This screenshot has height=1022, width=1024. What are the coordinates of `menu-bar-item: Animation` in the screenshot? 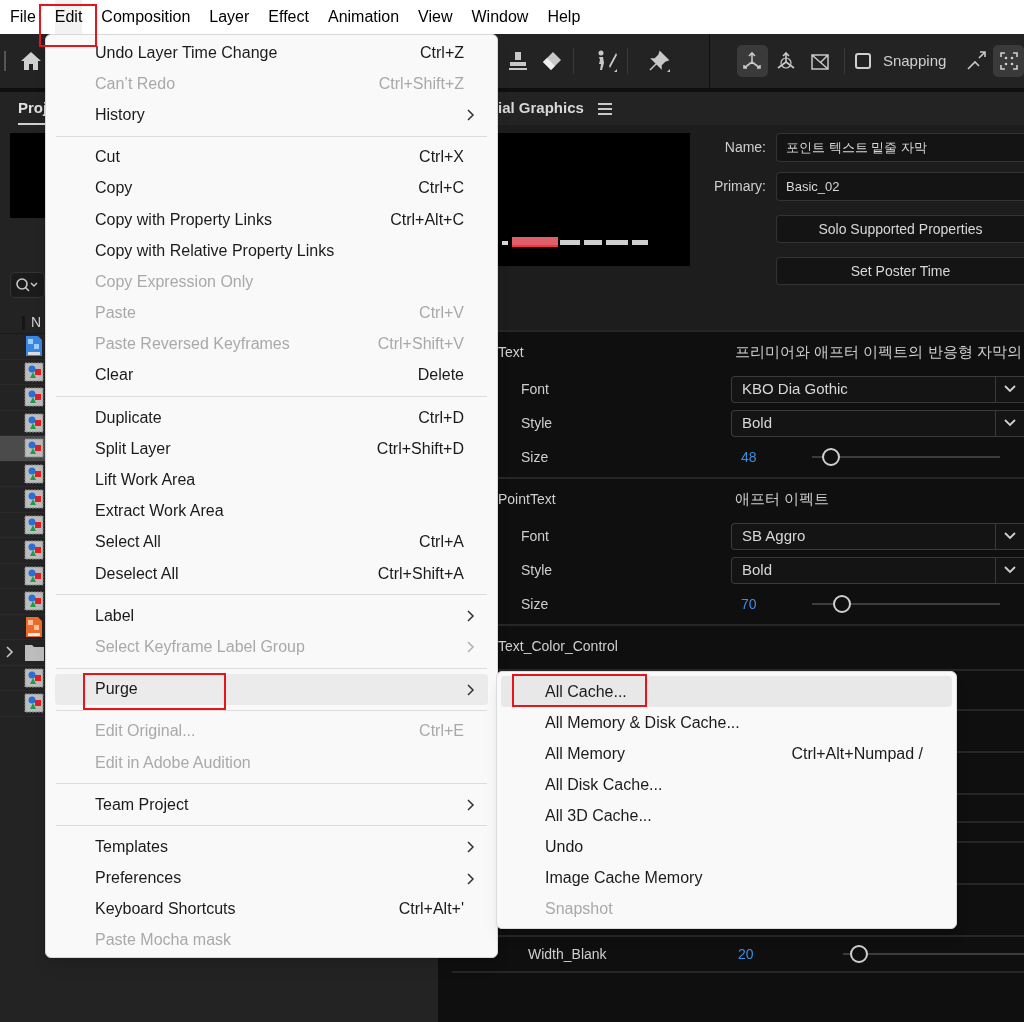 It's located at (363, 17).